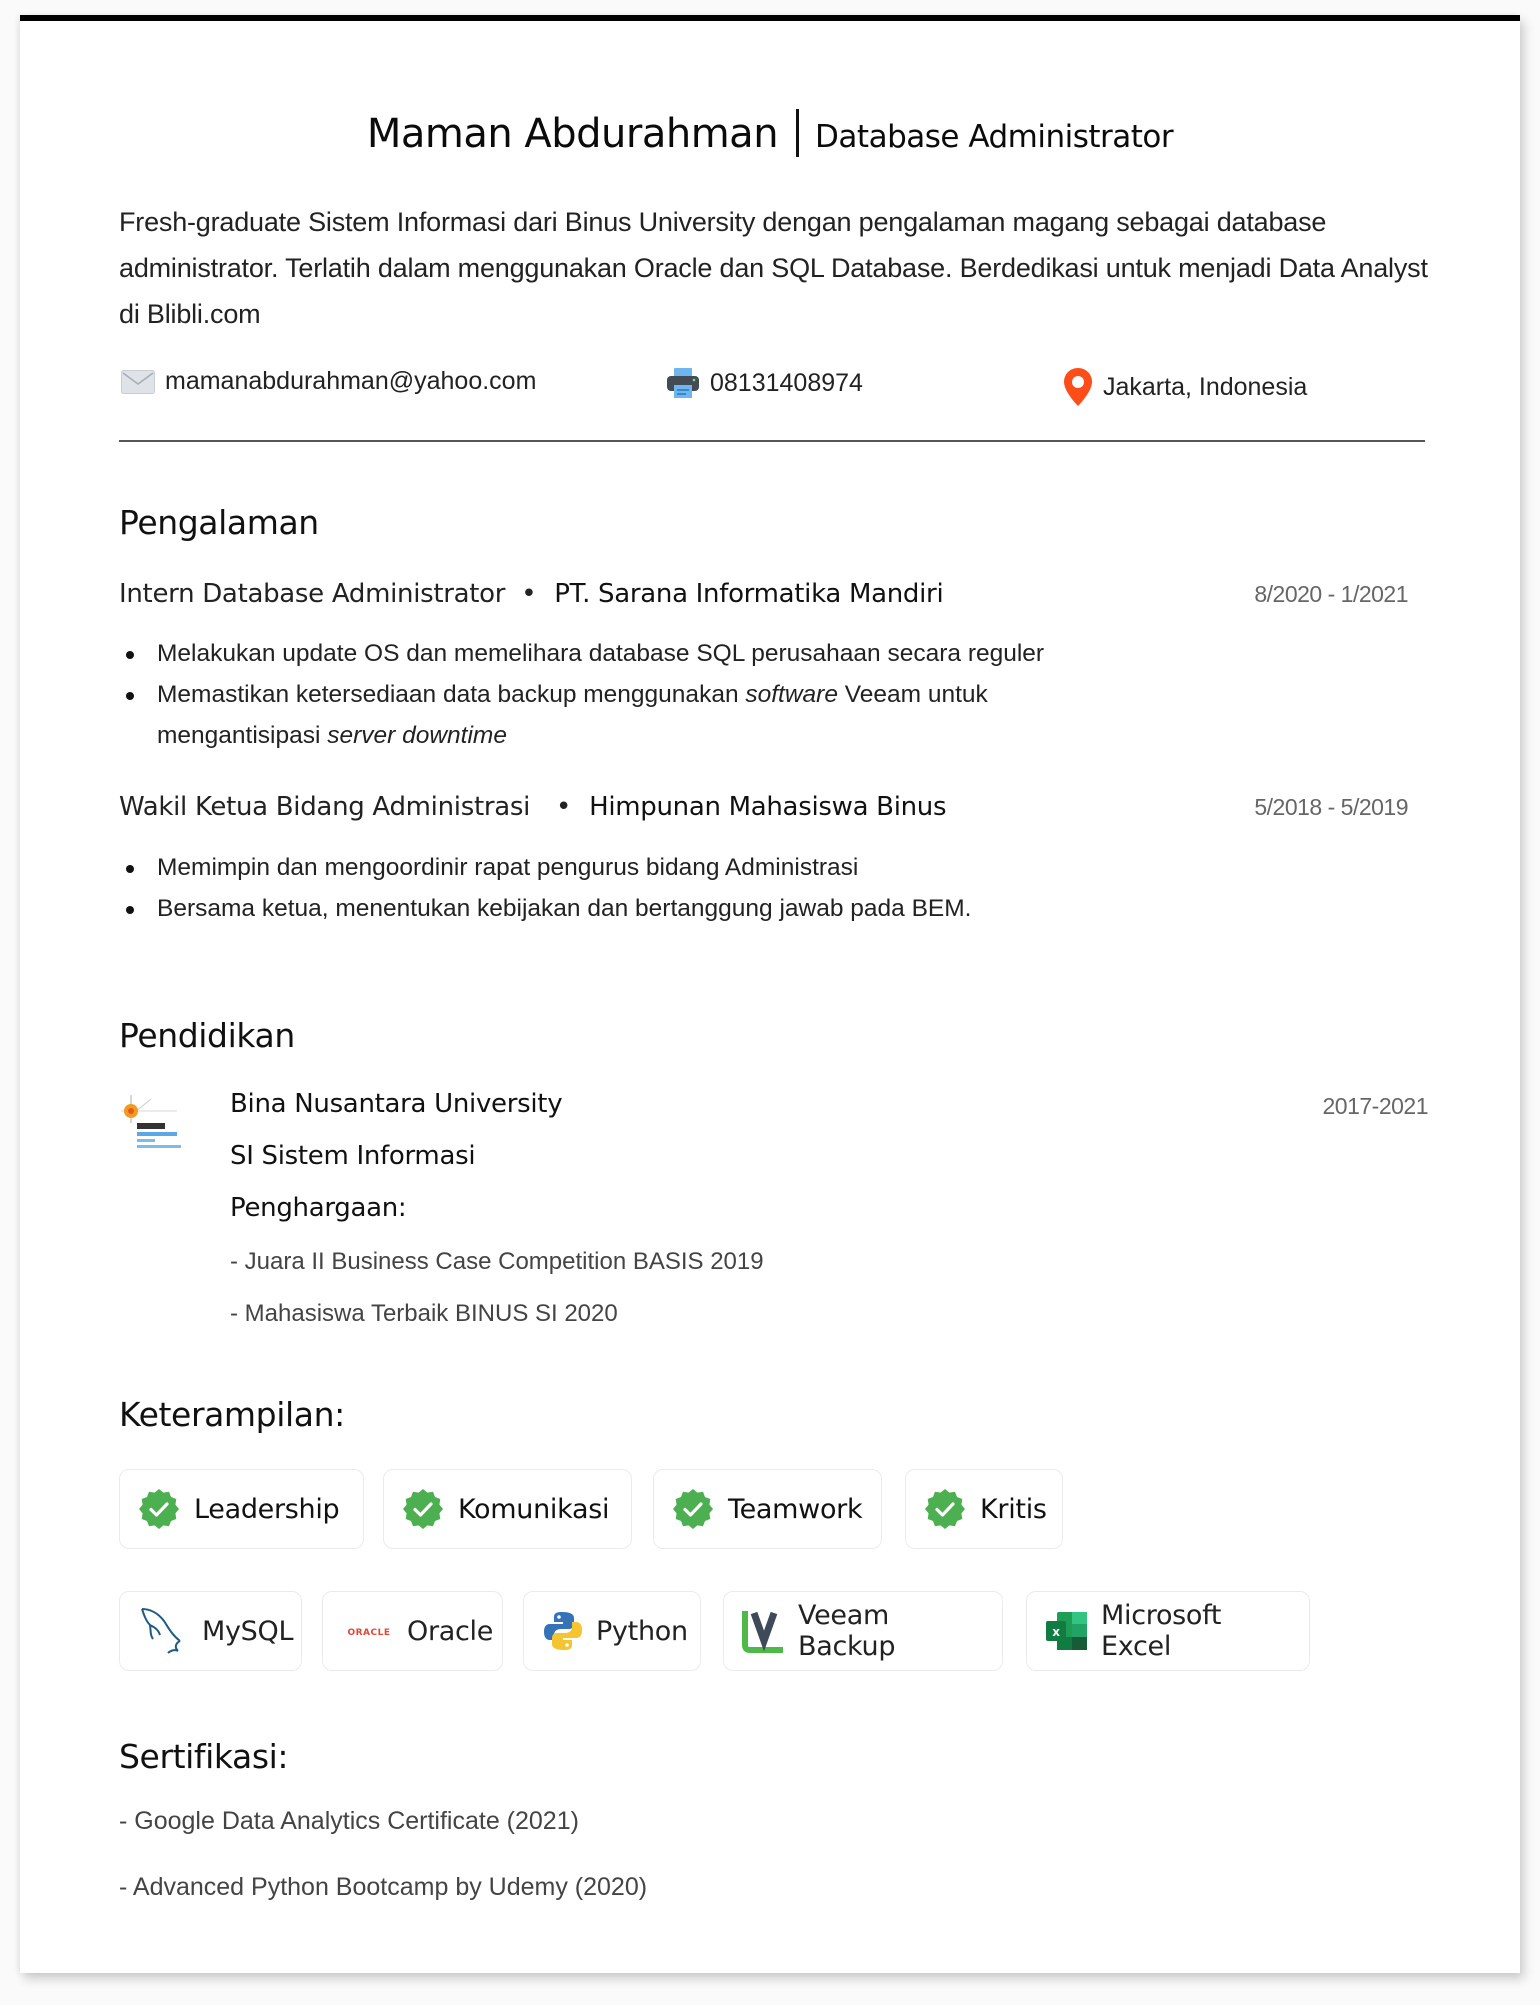 The height and width of the screenshot is (2005, 1540). I want to click on contact-location: Jakarta, Indonesia, so click(1185, 387).